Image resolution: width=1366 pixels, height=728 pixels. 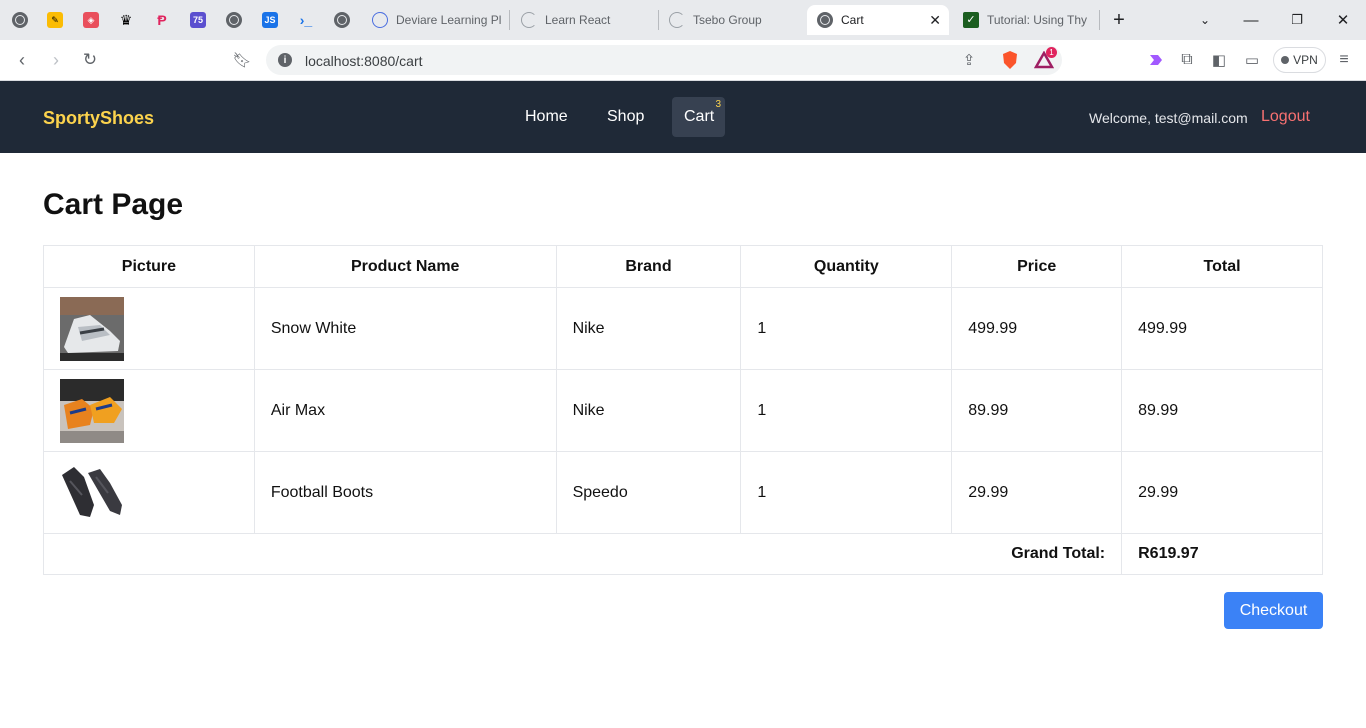 I want to click on column-header-brand: Brand, so click(x=648, y=266).